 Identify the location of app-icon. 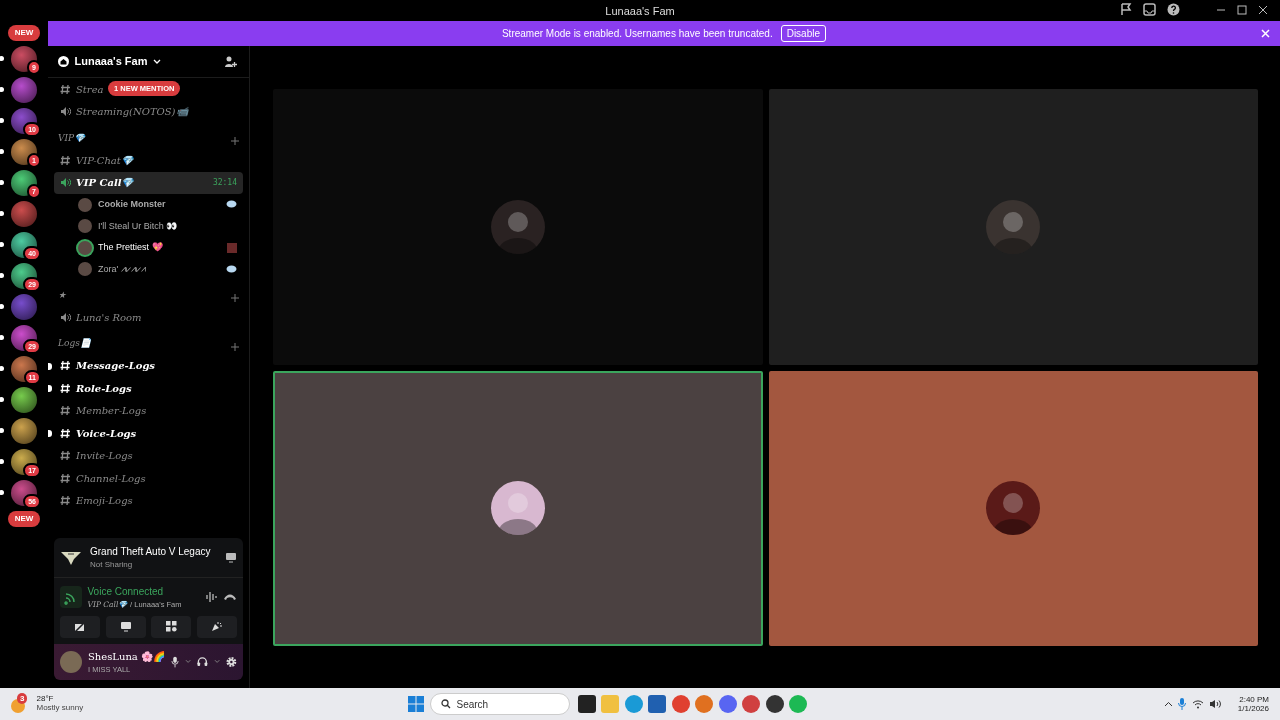
(774, 704).